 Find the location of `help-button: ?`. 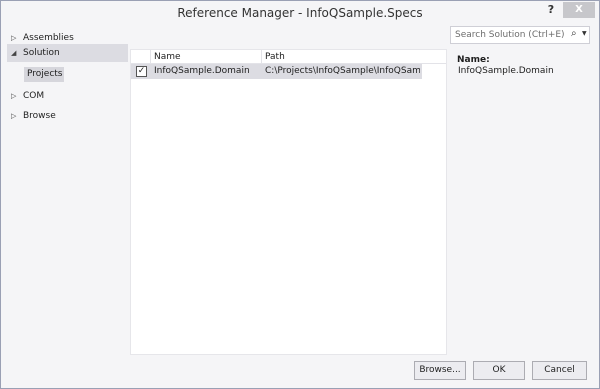

help-button: ? is located at coordinates (551, 10).